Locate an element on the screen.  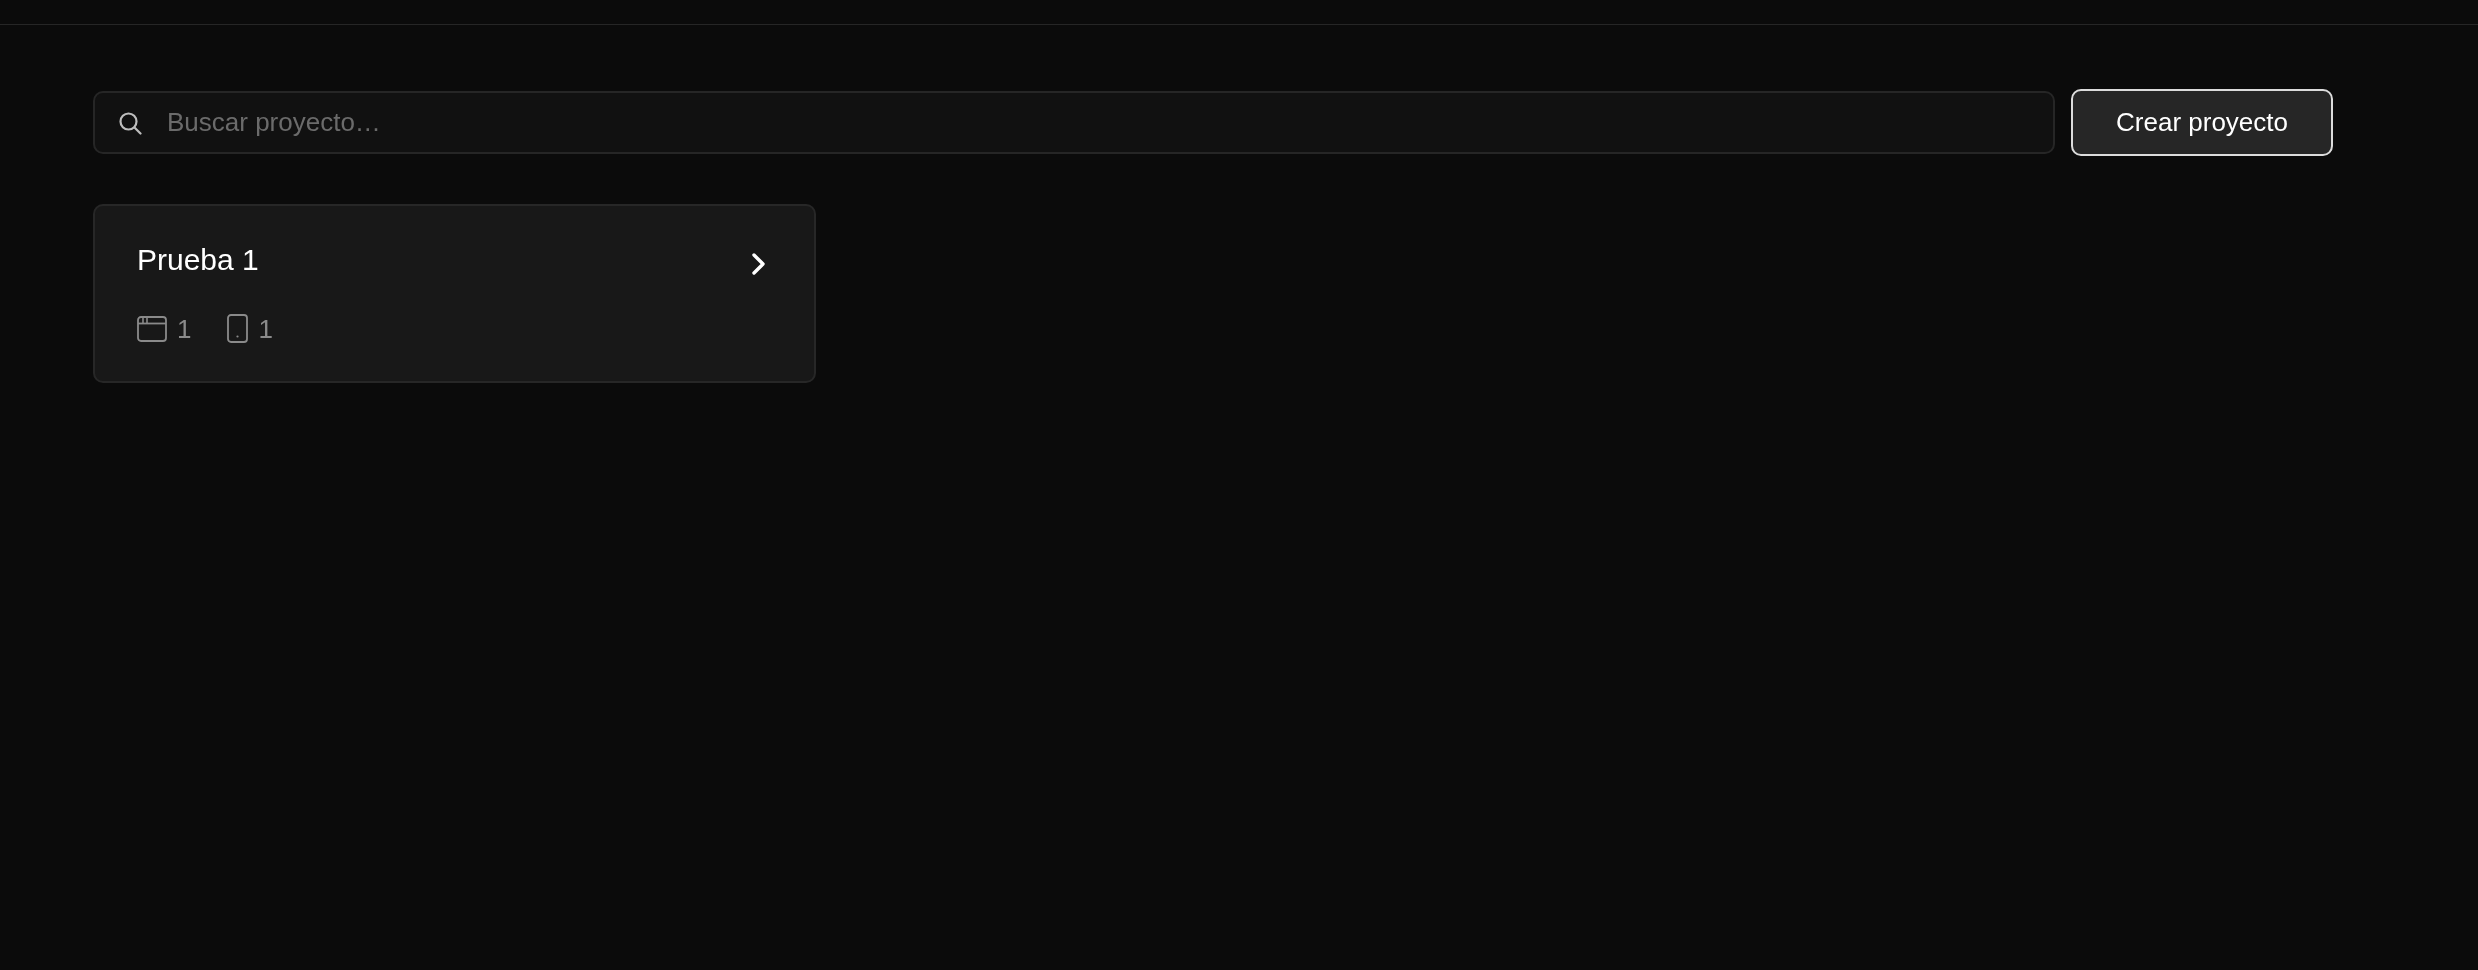
project-name: Prueba 1 is located at coordinates (198, 260).